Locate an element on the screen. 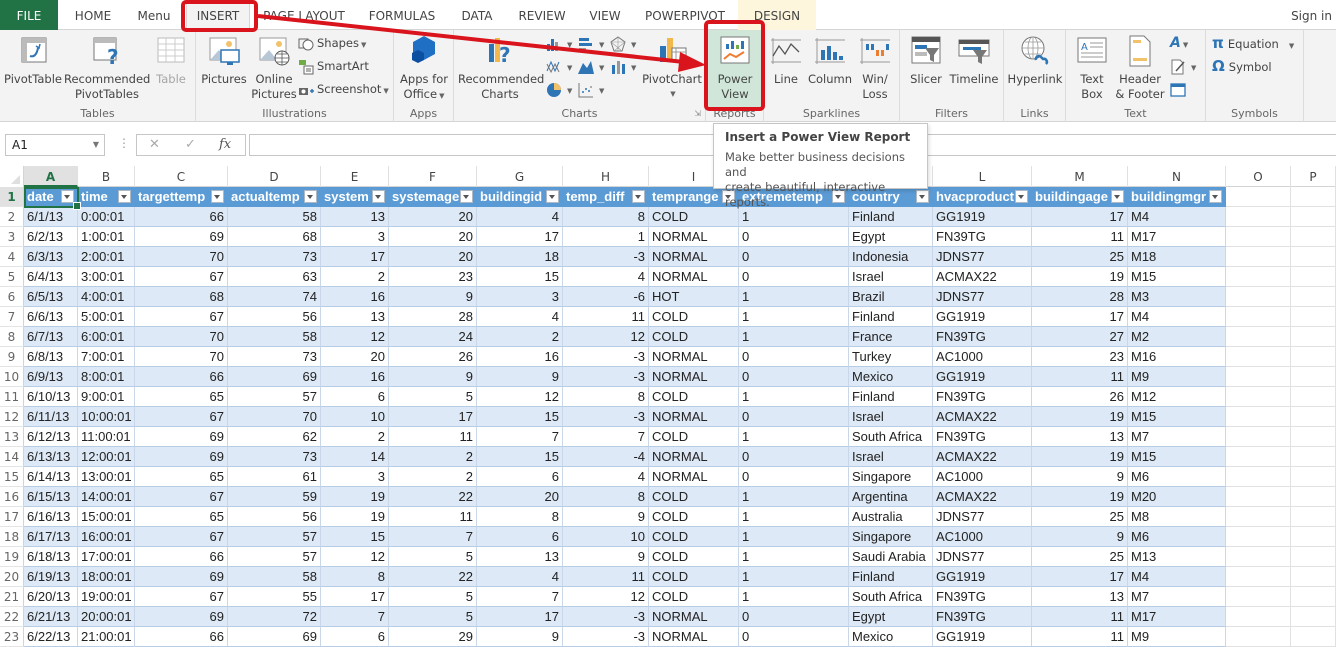 This screenshot has width=1336, height=647. cell-system: 6 is located at coordinates (355, 397).